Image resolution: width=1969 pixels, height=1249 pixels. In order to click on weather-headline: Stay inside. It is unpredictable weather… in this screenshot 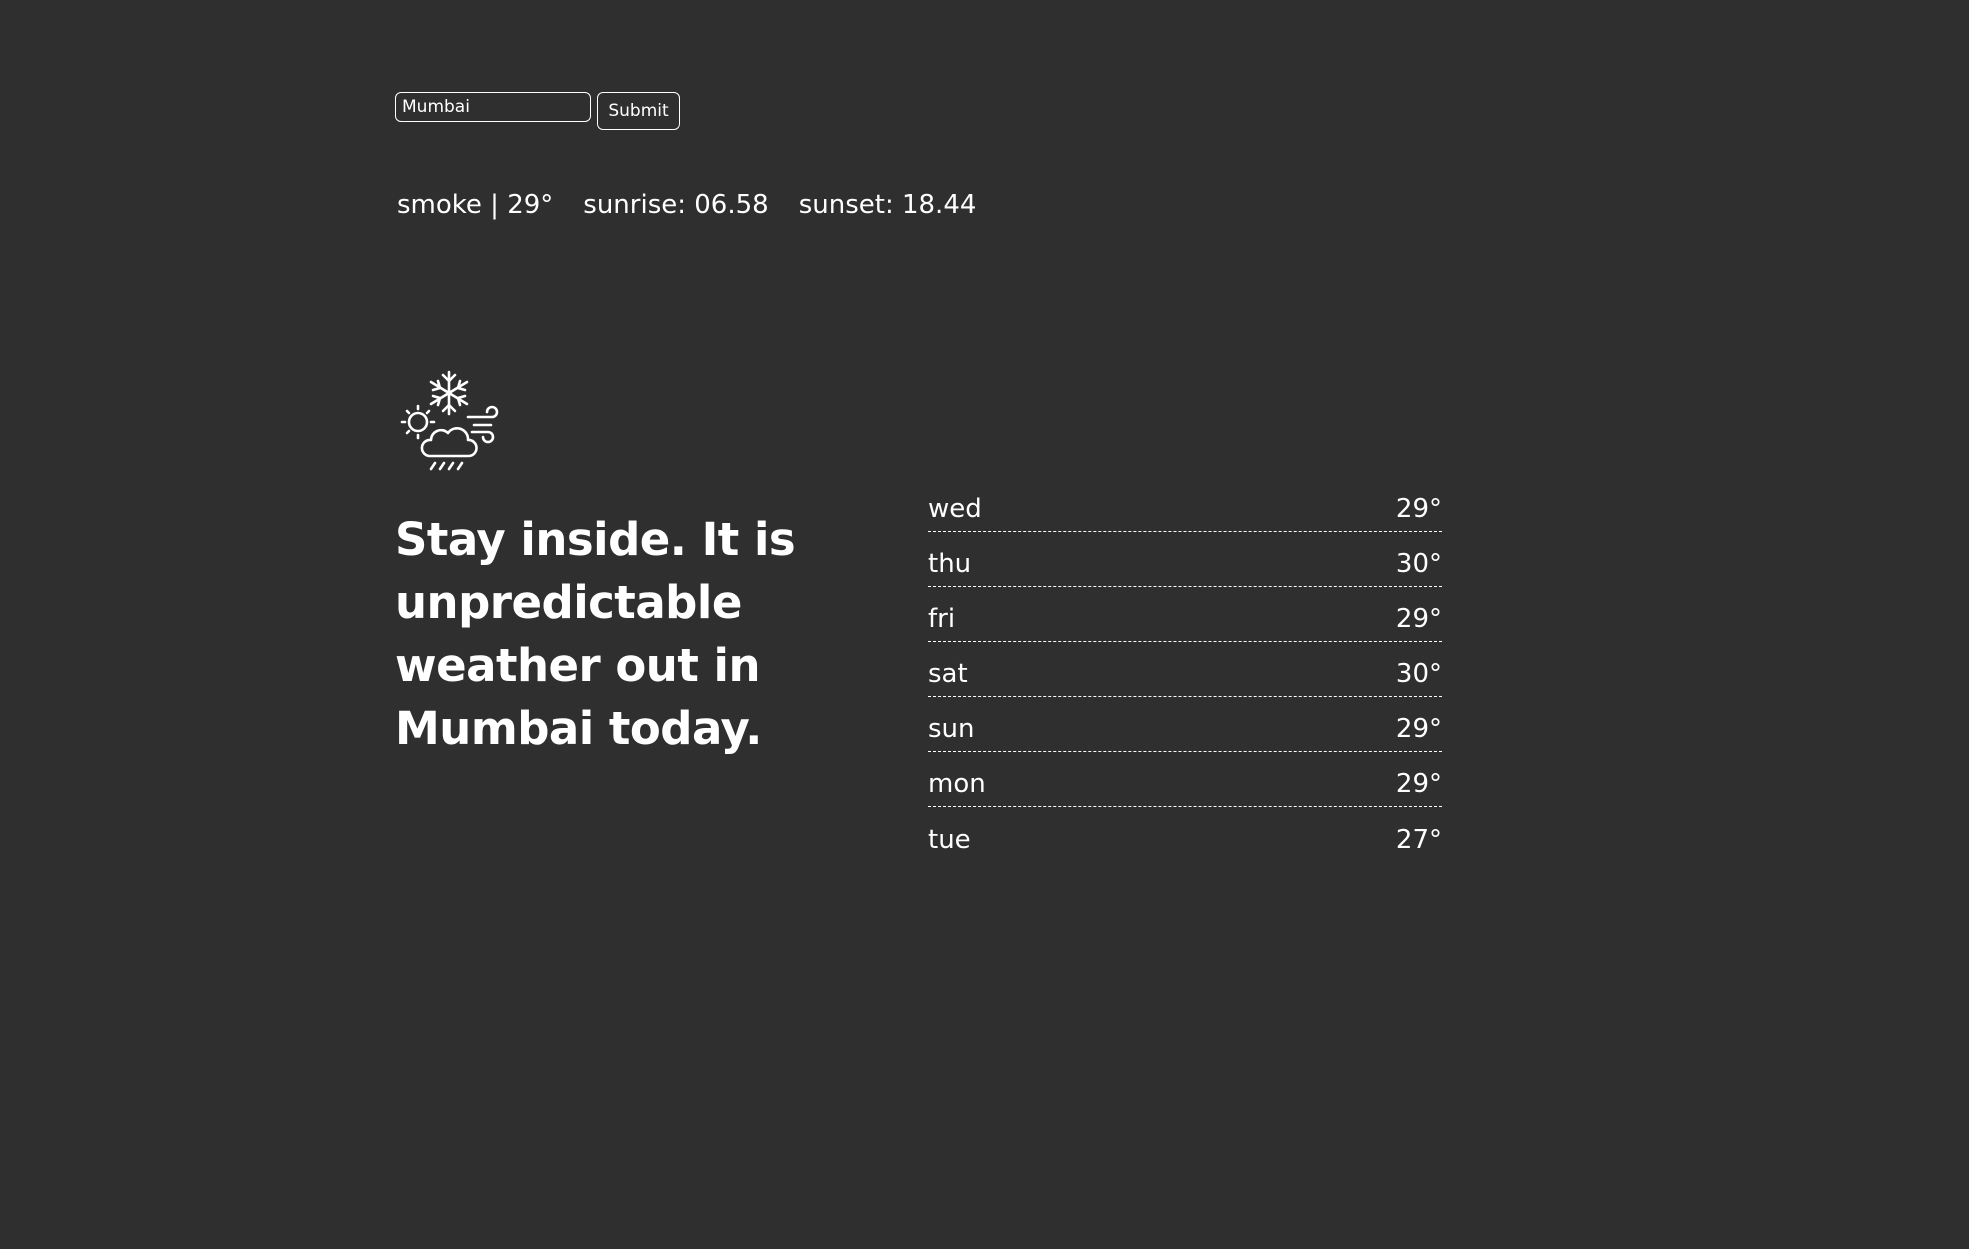, I will do `click(595, 634)`.